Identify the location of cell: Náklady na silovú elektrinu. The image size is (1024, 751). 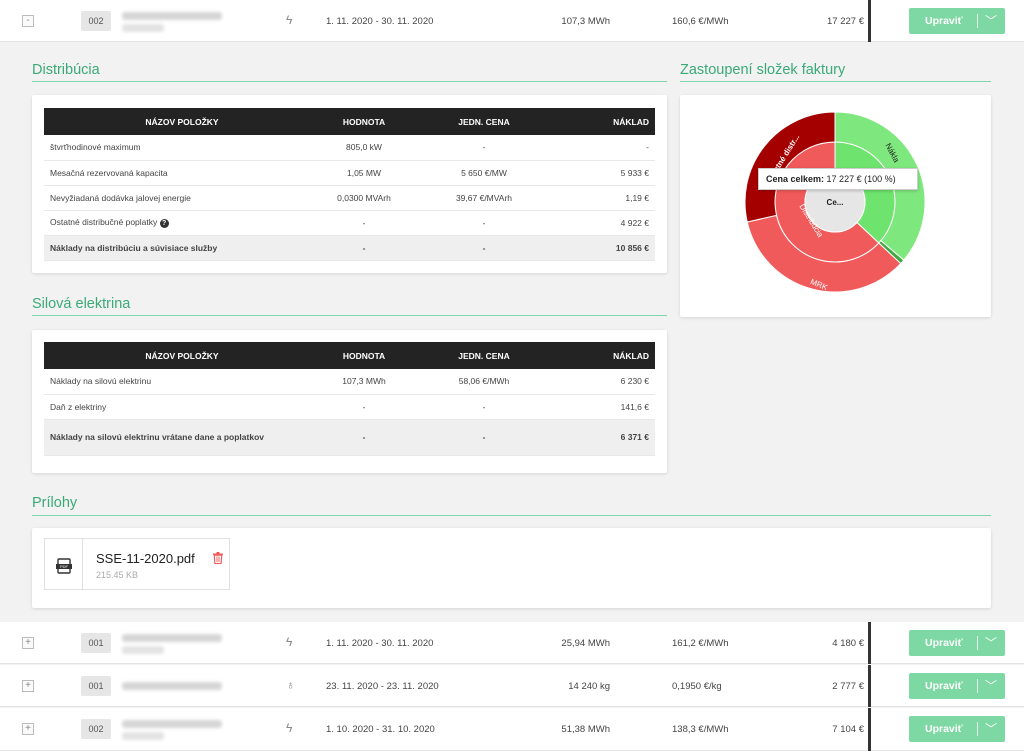
(179, 382).